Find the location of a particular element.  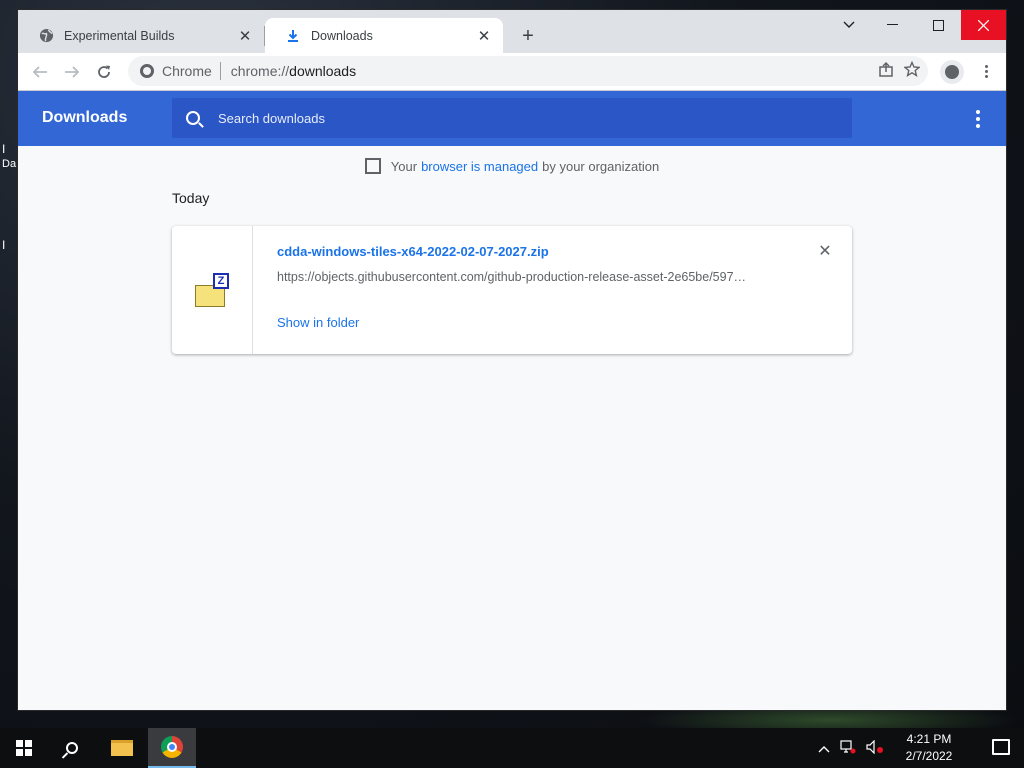

managed-suffix: by your organization is located at coordinates (601, 166).